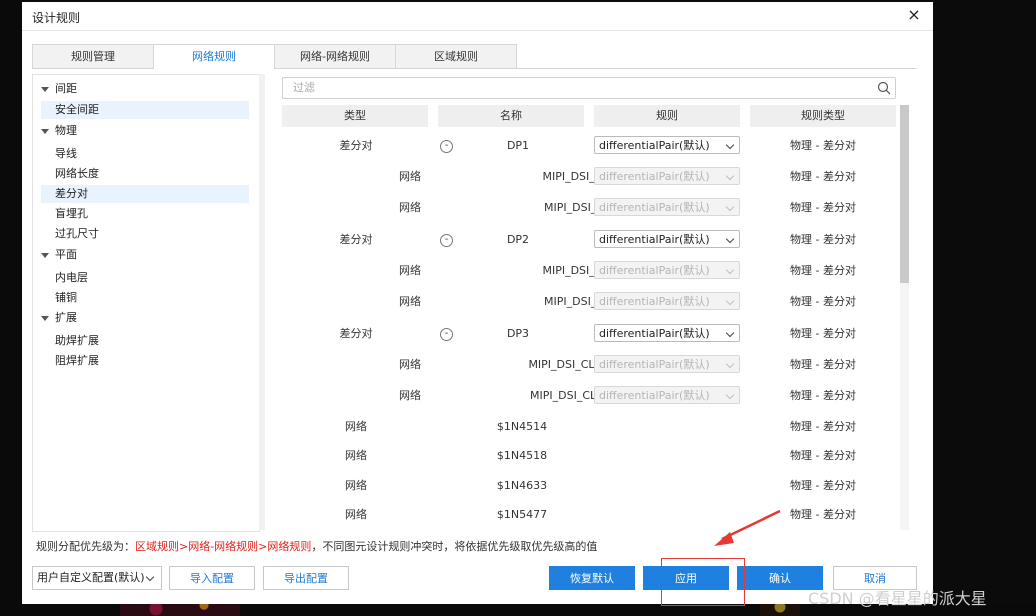 The width and height of the screenshot is (1036, 616). Describe the element at coordinates (984, 308) in the screenshot. I see `background-right` at that location.